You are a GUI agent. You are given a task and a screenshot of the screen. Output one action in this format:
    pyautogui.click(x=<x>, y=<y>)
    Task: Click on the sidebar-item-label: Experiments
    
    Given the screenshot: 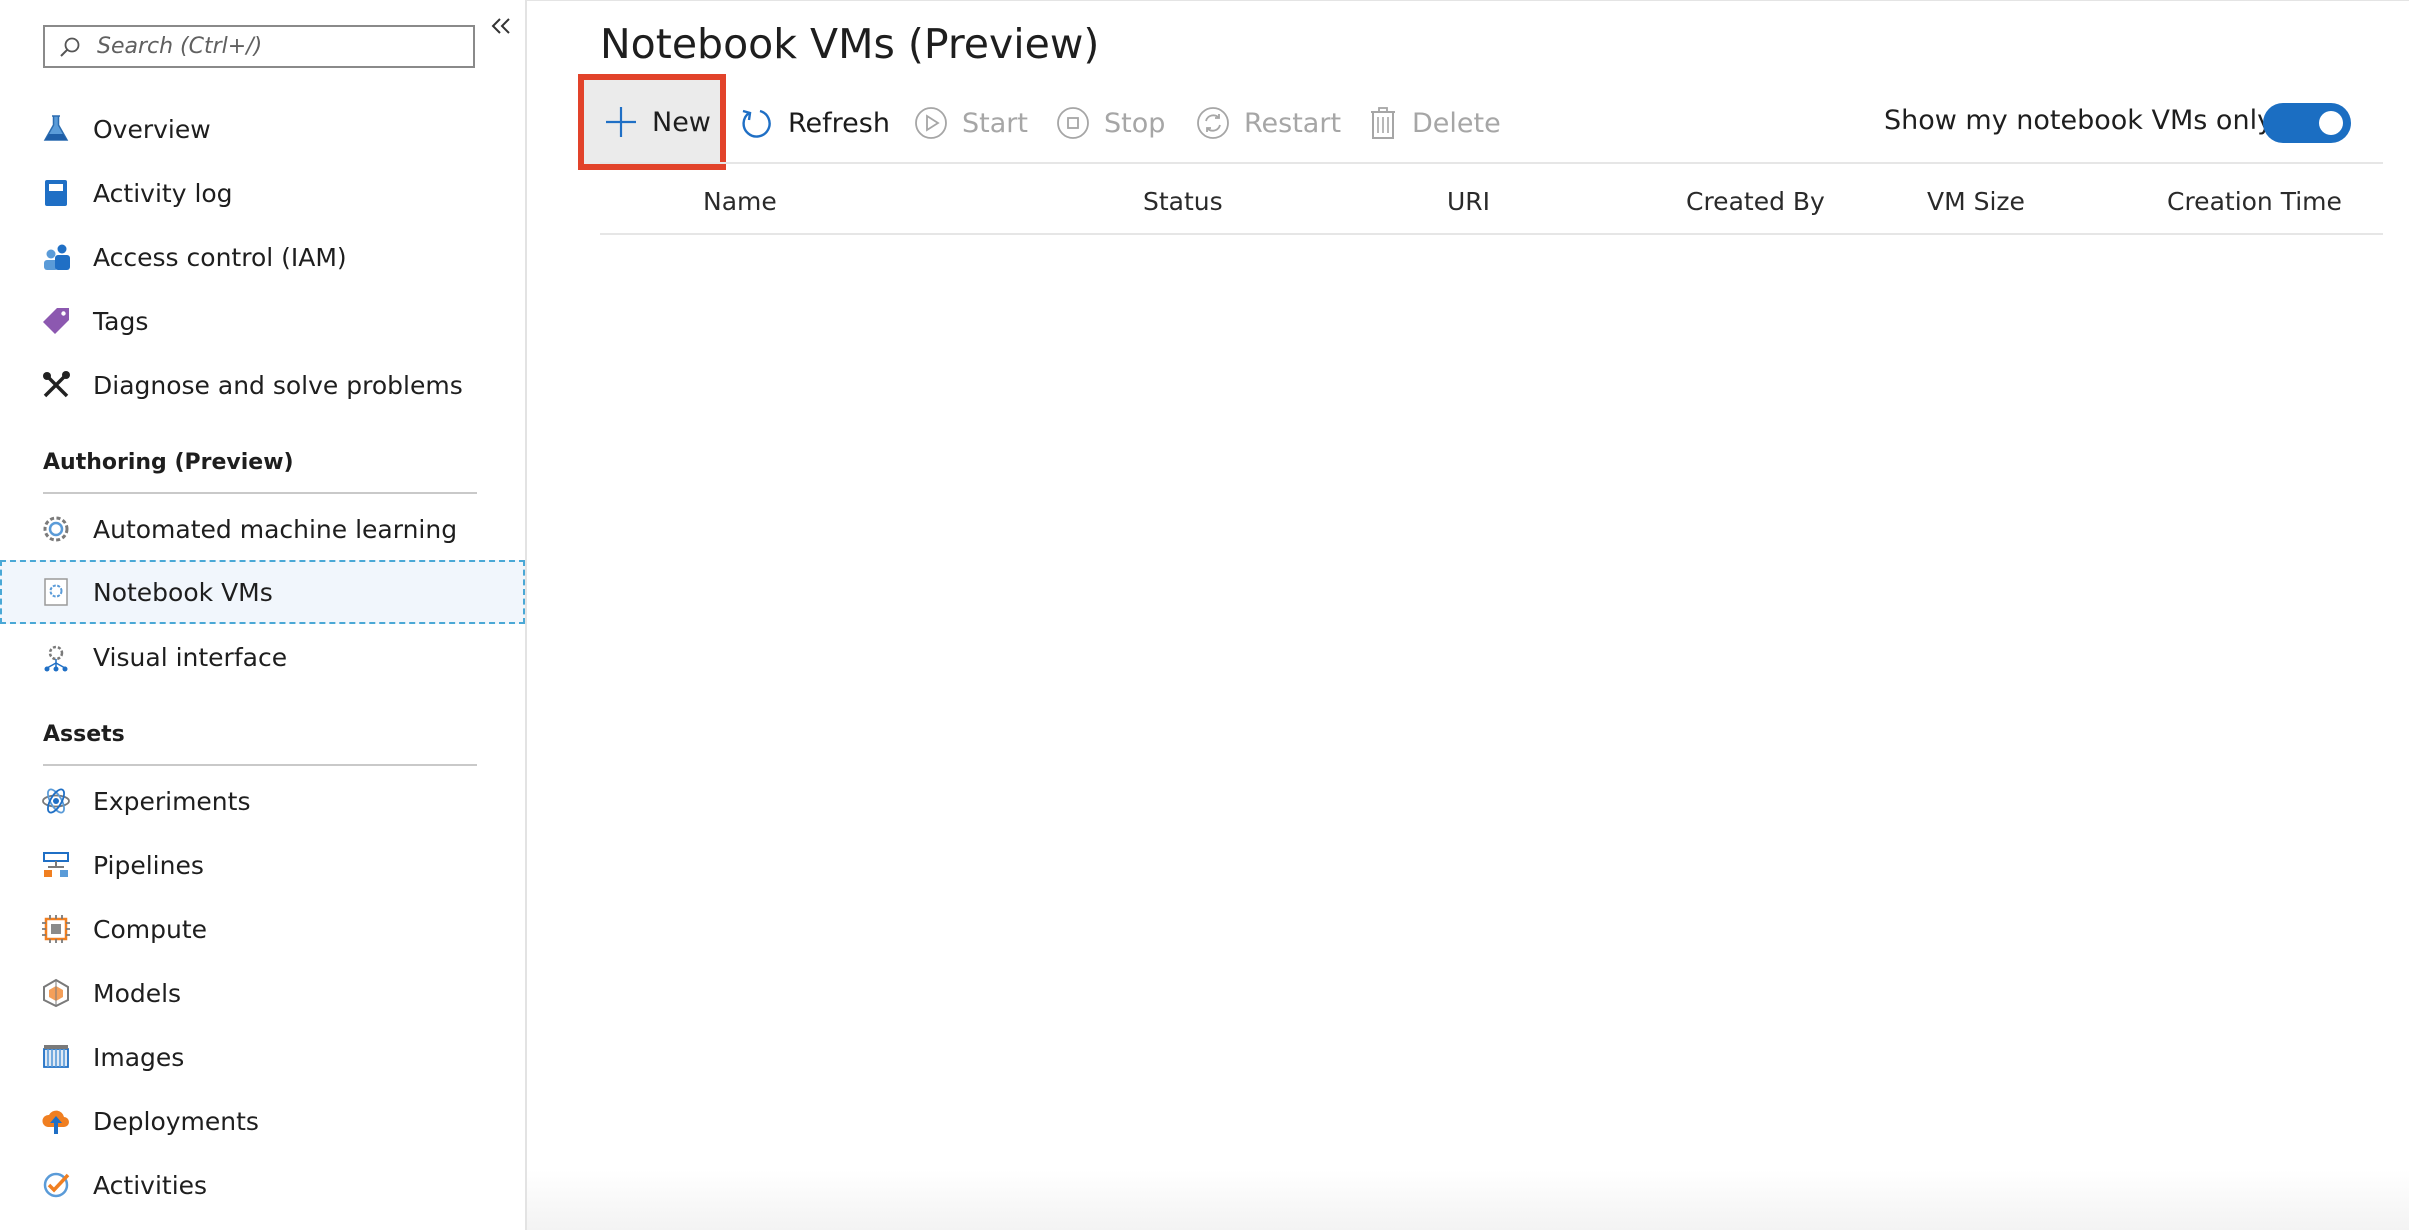 What is the action you would take?
    pyautogui.click(x=172, y=801)
    